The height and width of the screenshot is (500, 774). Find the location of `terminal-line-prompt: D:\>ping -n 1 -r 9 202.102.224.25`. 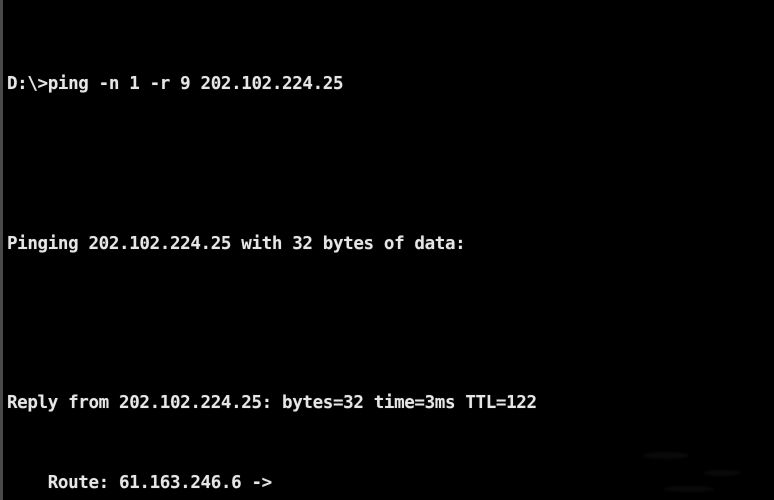

terminal-line-prompt: D:\>ping -n 1 -r 9 202.102.224.25 is located at coordinates (175, 84).